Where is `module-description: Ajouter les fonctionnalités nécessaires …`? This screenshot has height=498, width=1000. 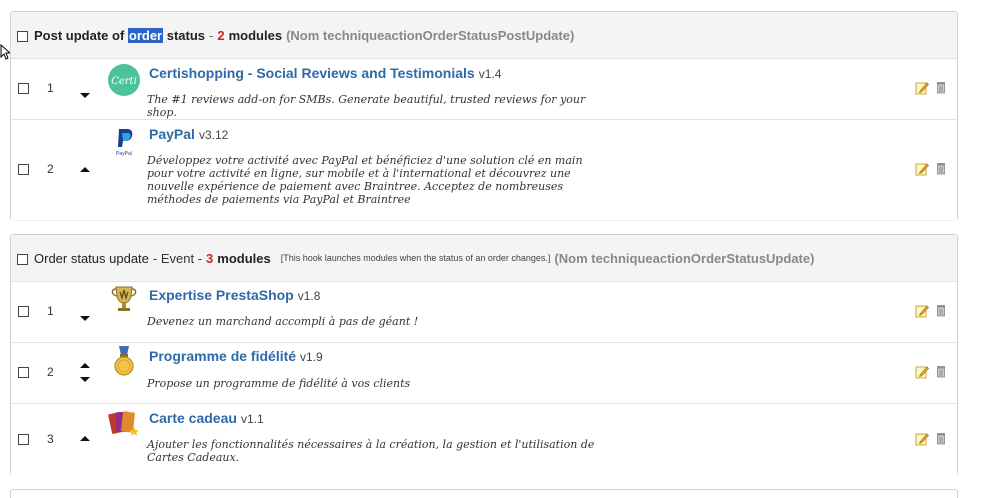
module-description: Ajouter les fonctionnalités nécessaires … is located at coordinates (371, 451).